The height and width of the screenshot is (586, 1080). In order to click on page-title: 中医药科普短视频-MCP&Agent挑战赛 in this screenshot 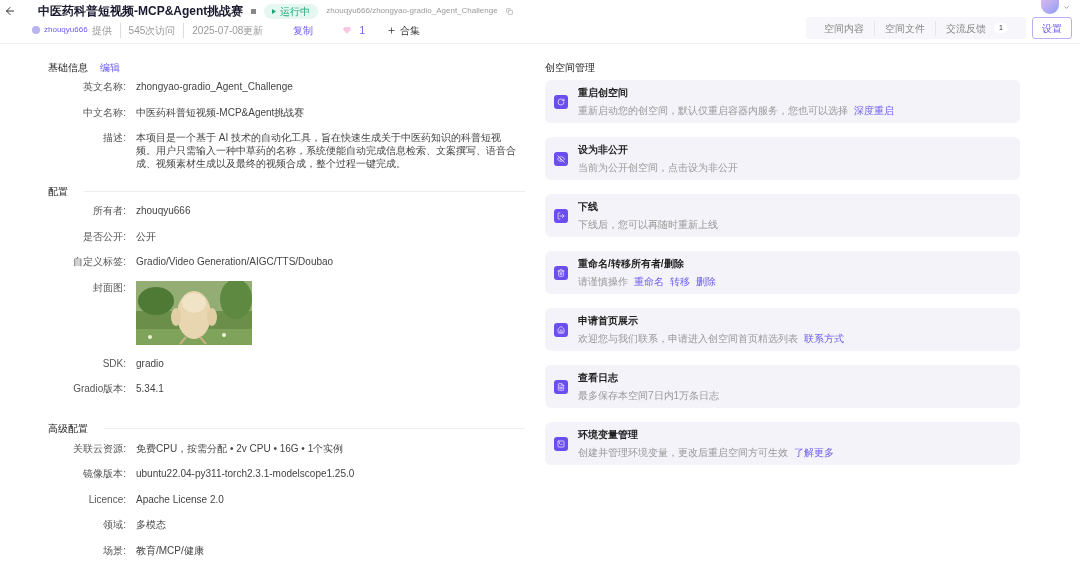, I will do `click(141, 11)`.